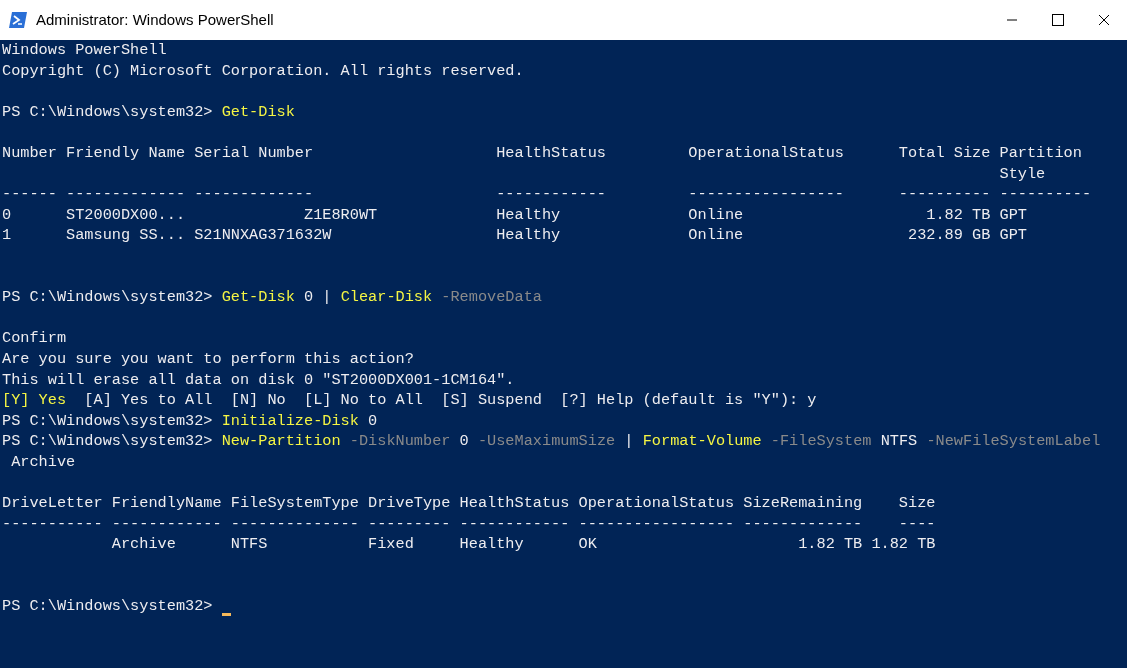 This screenshot has width=1127, height=668. I want to click on console-line: Archive NTFS Fixed Healthy OK 1.82 TB 1.82 TB, so click(523, 544).